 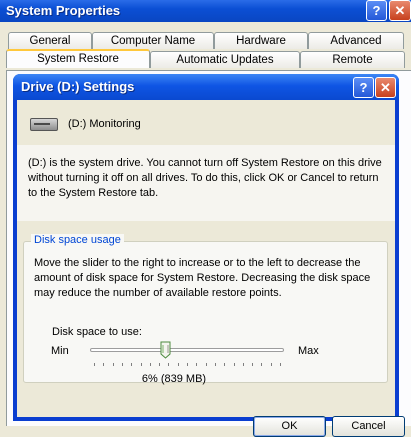 I want to click on hard-drive-icon, so click(x=44, y=124).